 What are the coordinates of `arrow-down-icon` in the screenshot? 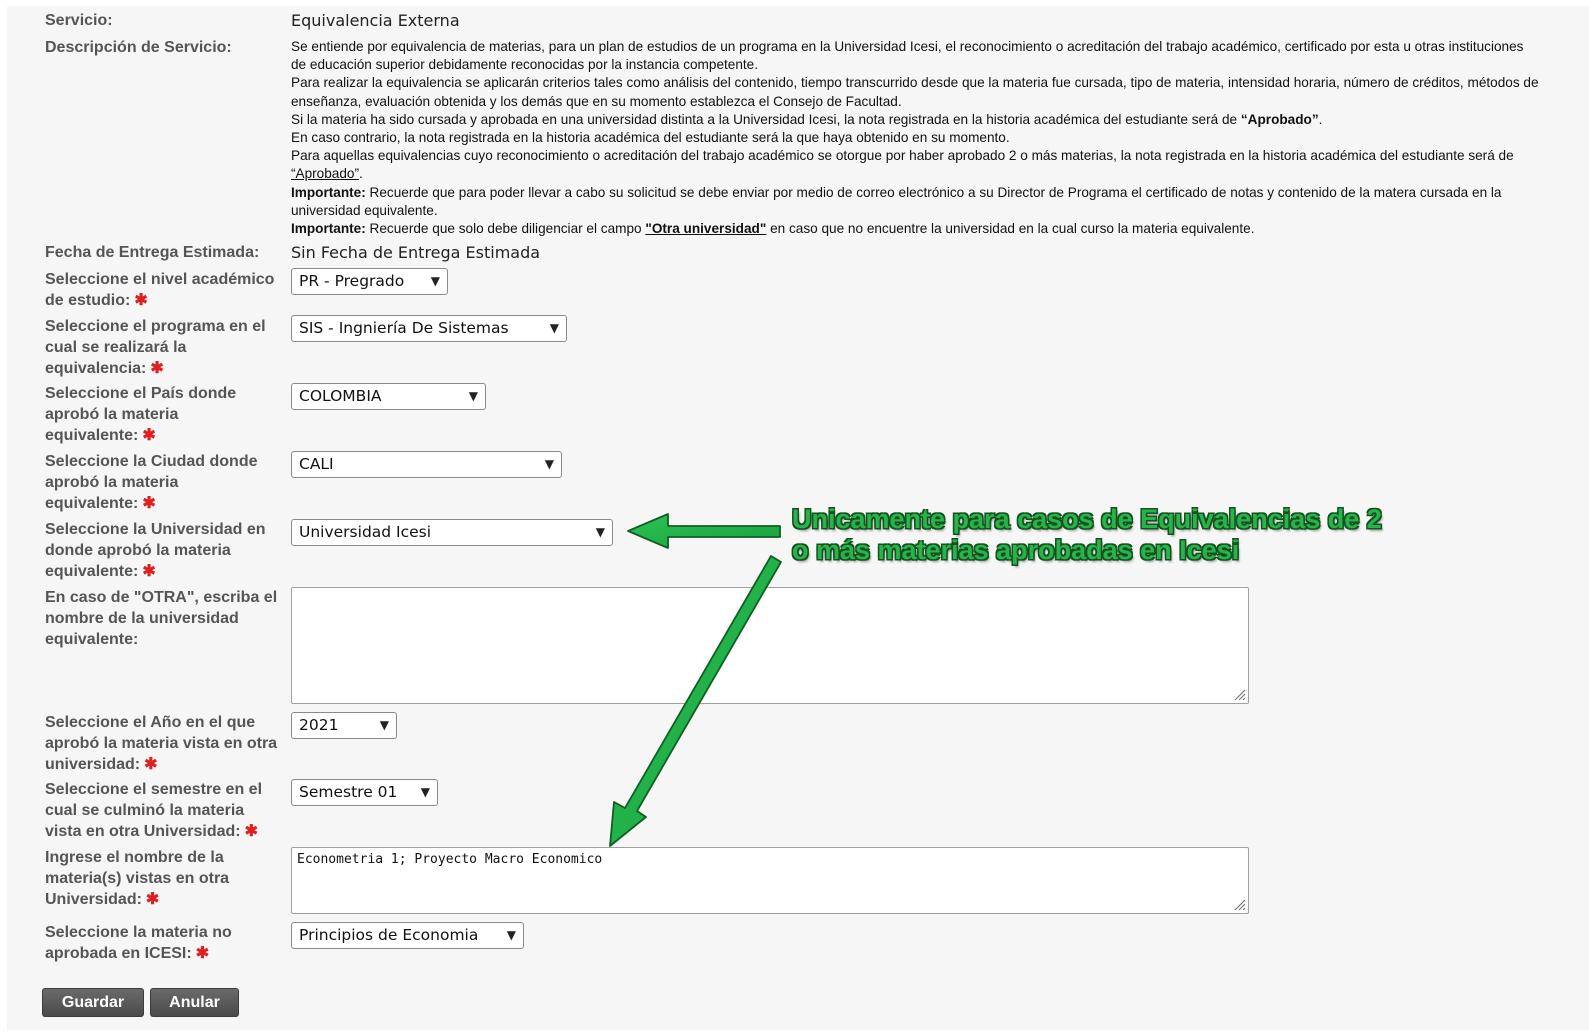 It's located at (695, 701).